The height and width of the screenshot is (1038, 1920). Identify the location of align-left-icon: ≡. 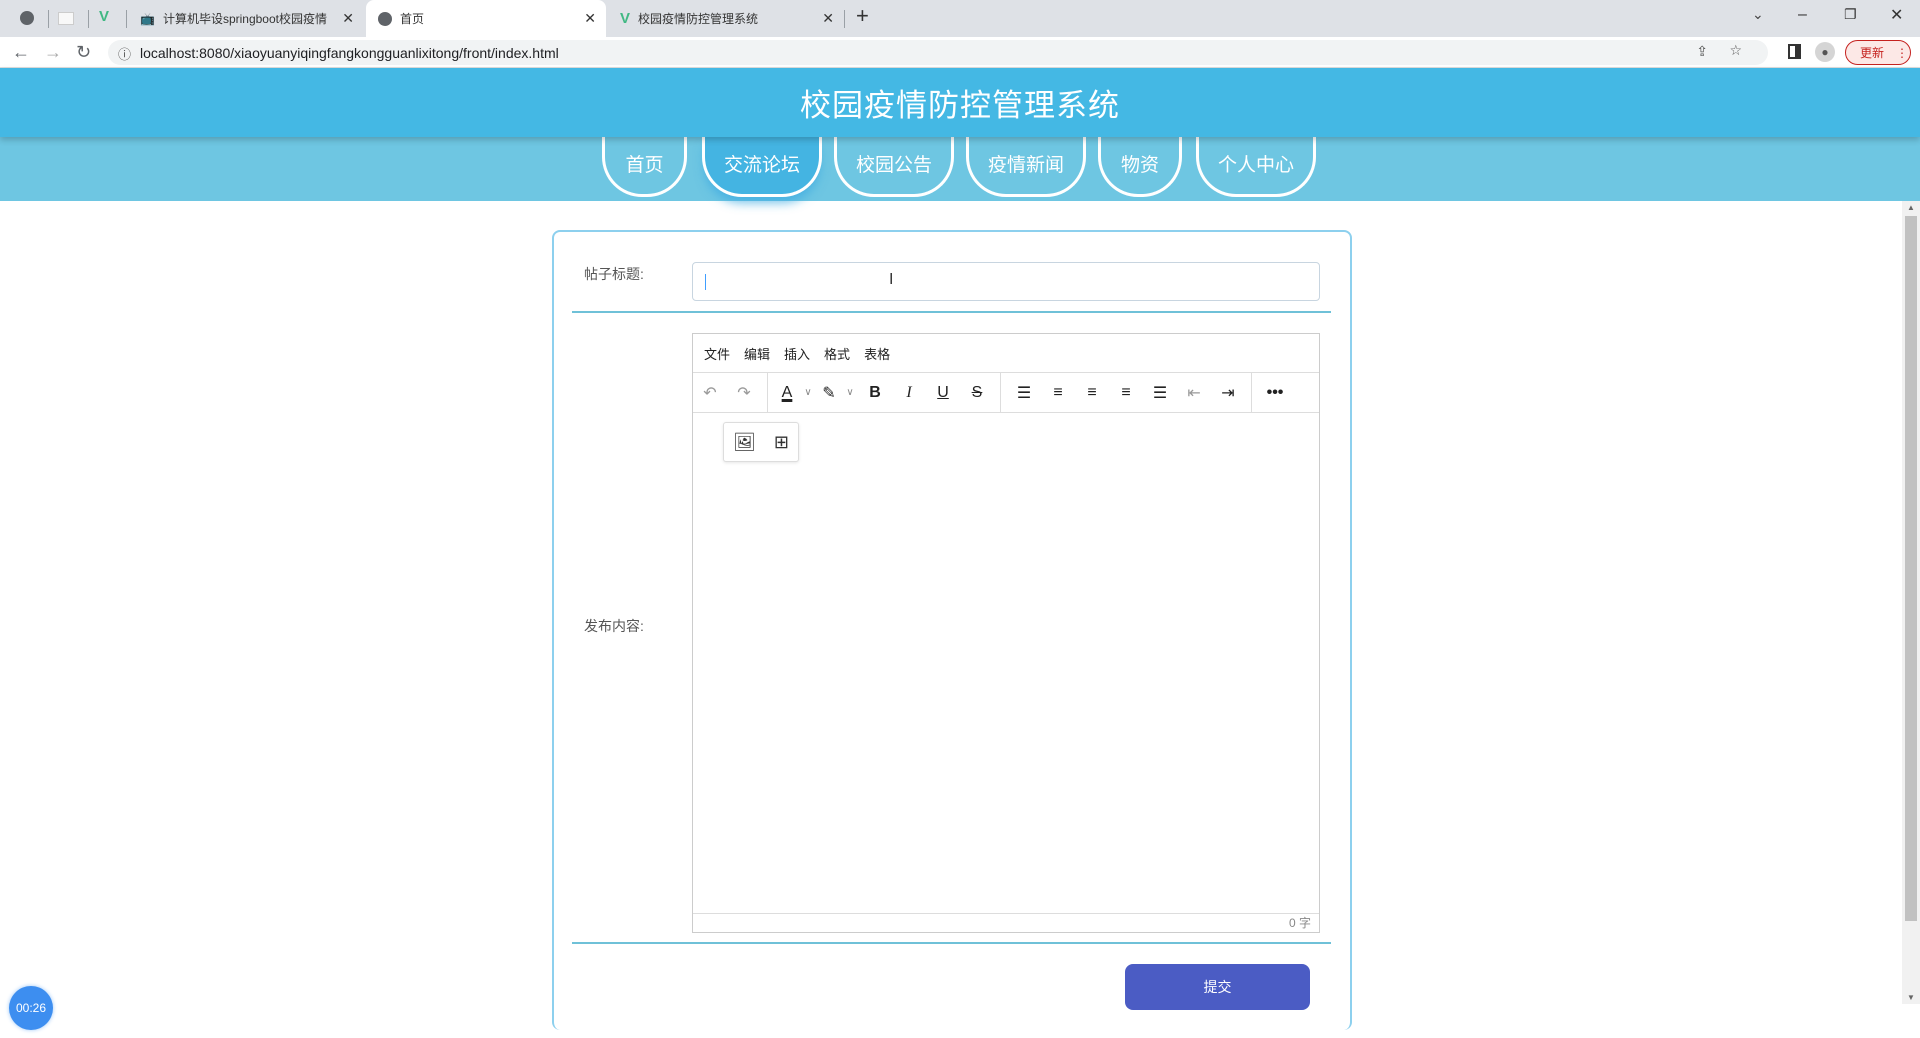
(1058, 393).